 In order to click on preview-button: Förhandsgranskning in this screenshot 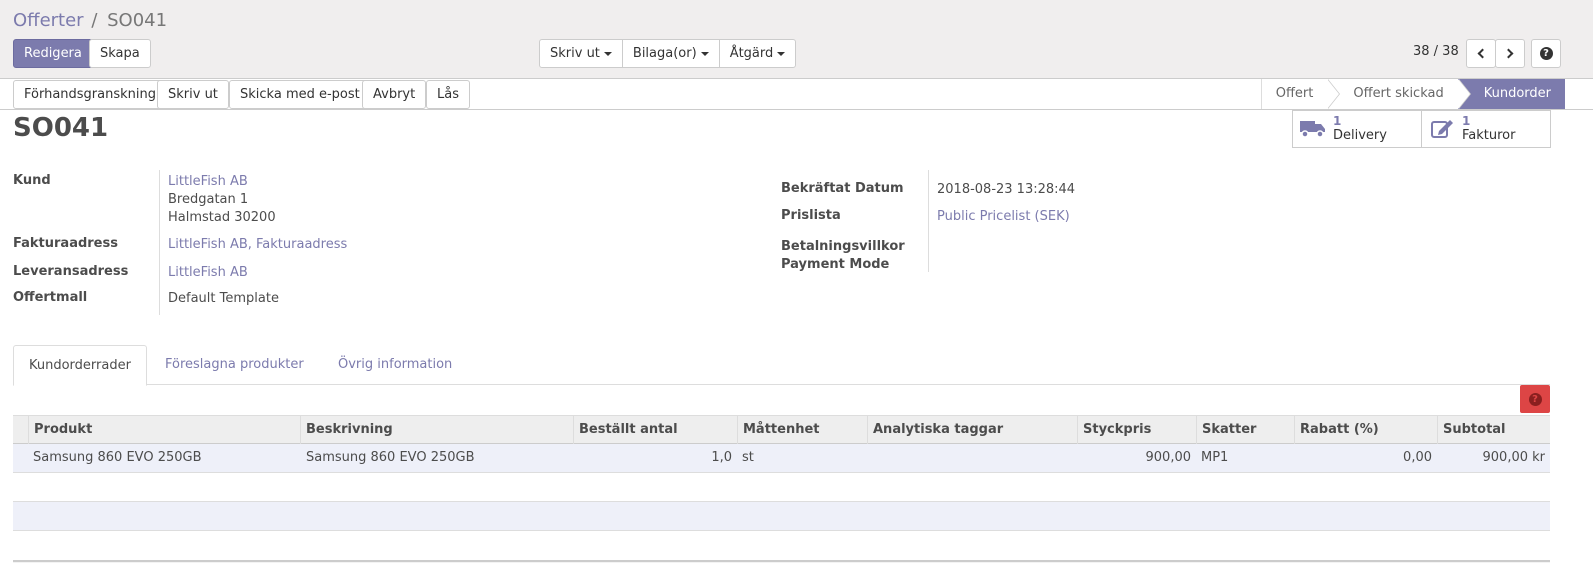, I will do `click(90, 94)`.